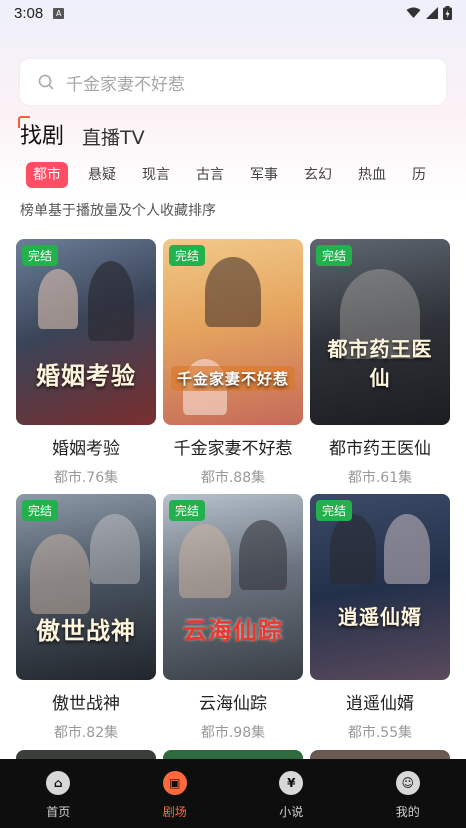  What do you see at coordinates (156, 175) in the screenshot?
I see `category-chip-modern-romance: 现言` at bounding box center [156, 175].